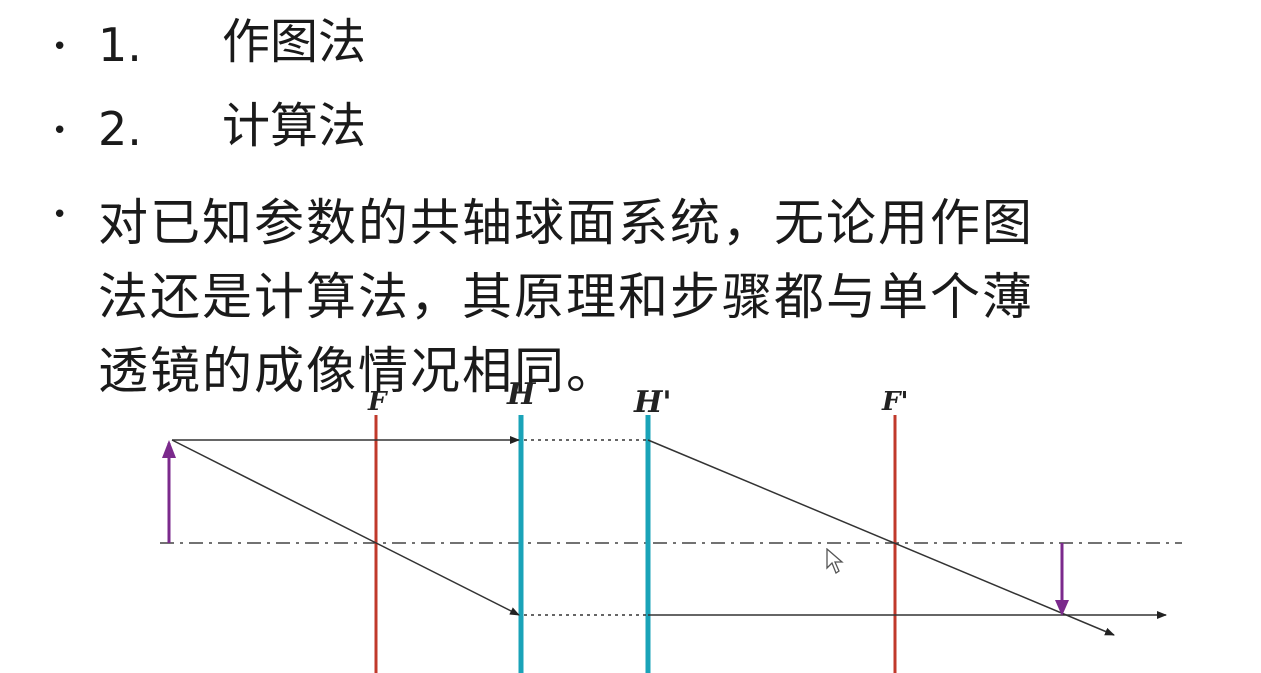  What do you see at coordinates (652, 402) in the screenshot?
I see `label-H-prime: H'` at bounding box center [652, 402].